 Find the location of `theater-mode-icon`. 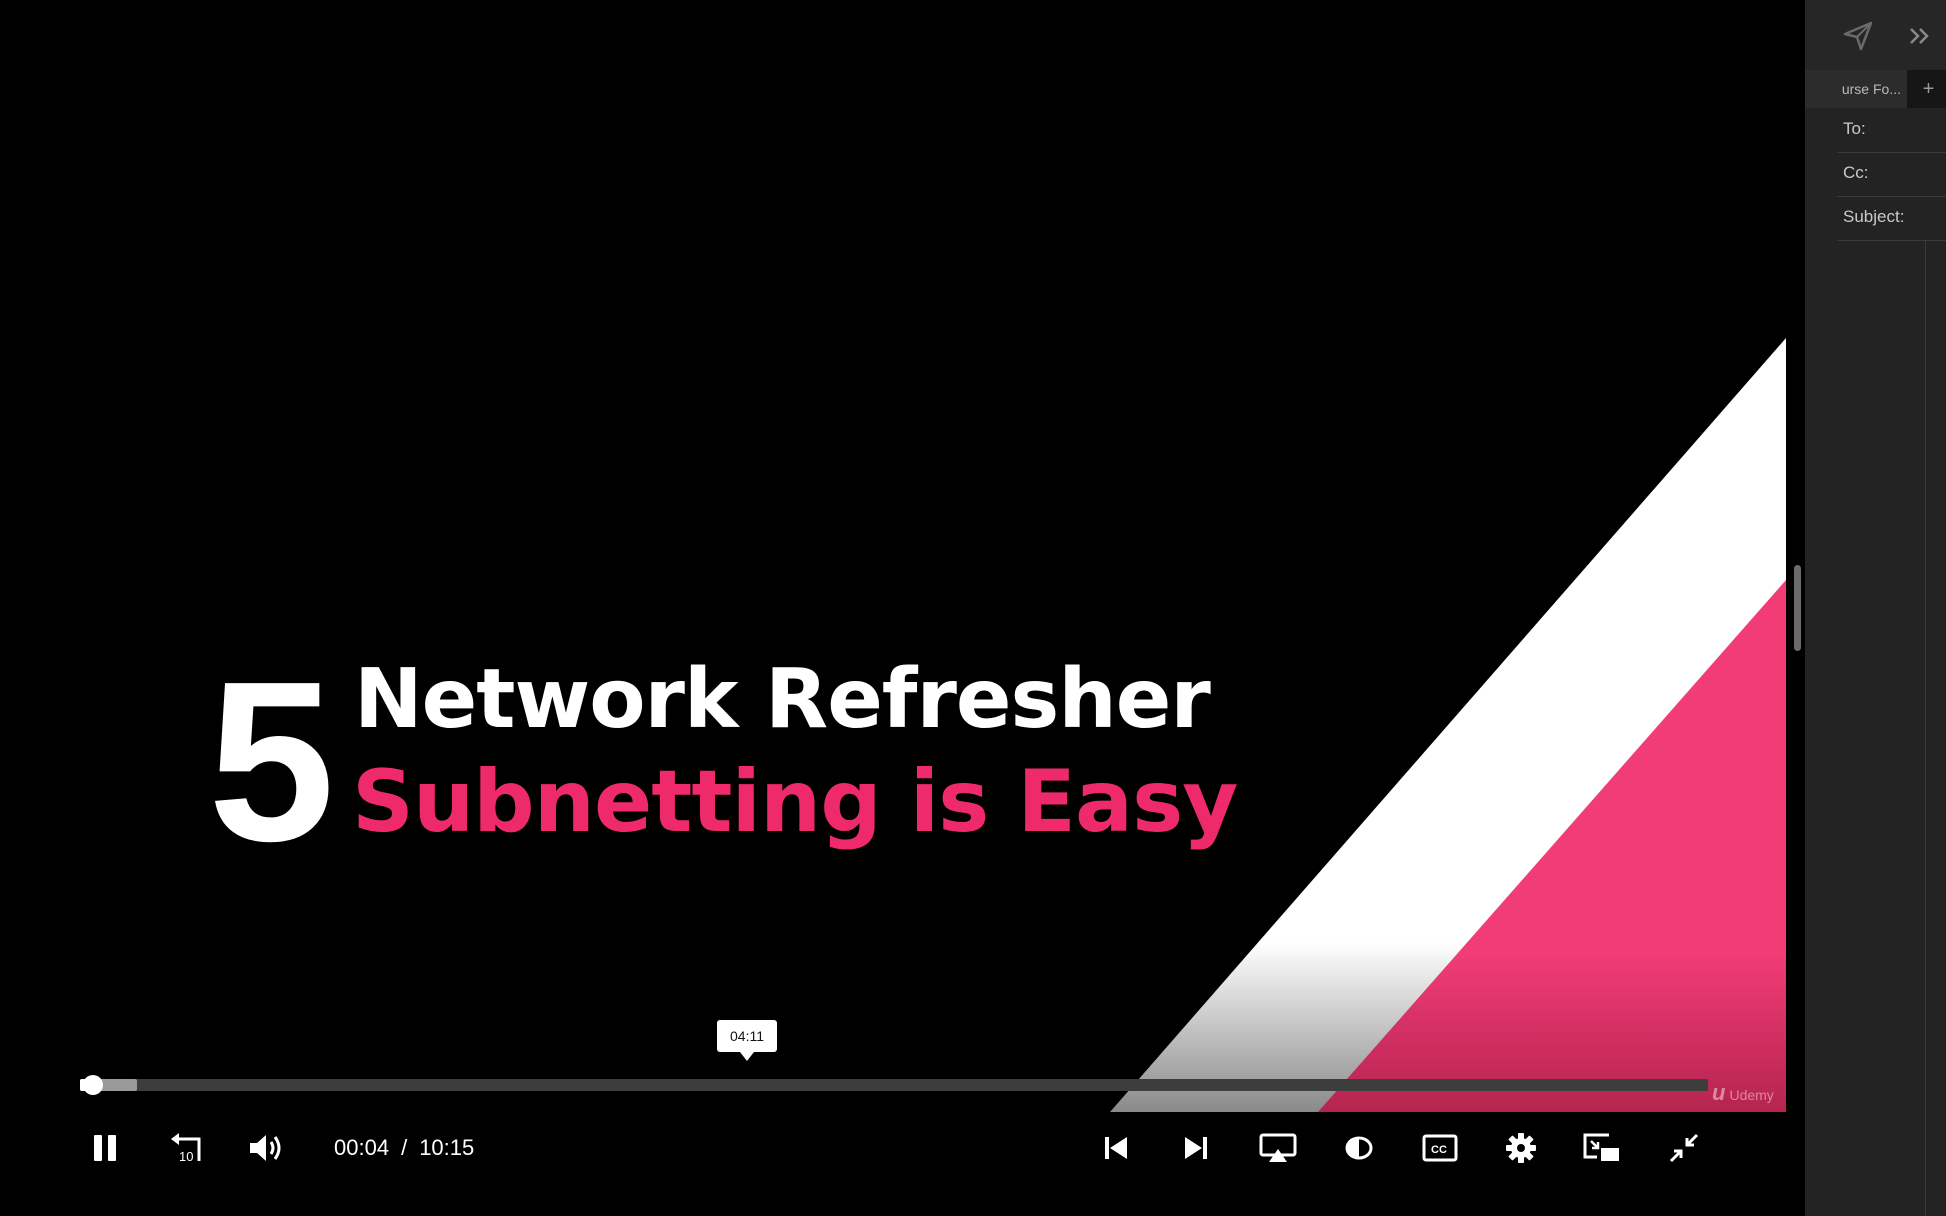

theater-mode-icon is located at coordinates (1359, 1148).